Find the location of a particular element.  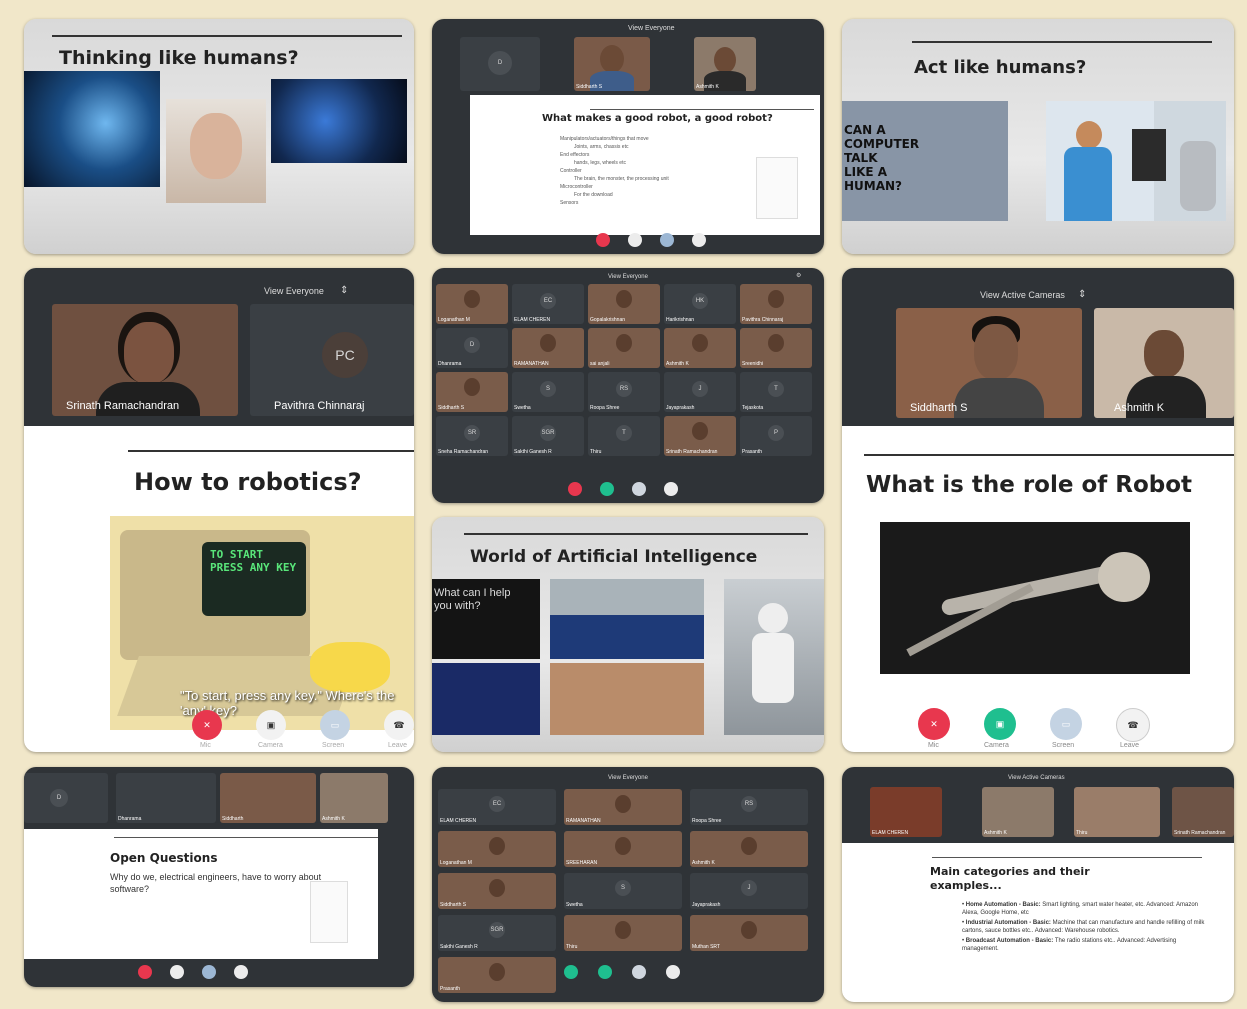

participant-name: Ashmith K is located at coordinates (703, 863).